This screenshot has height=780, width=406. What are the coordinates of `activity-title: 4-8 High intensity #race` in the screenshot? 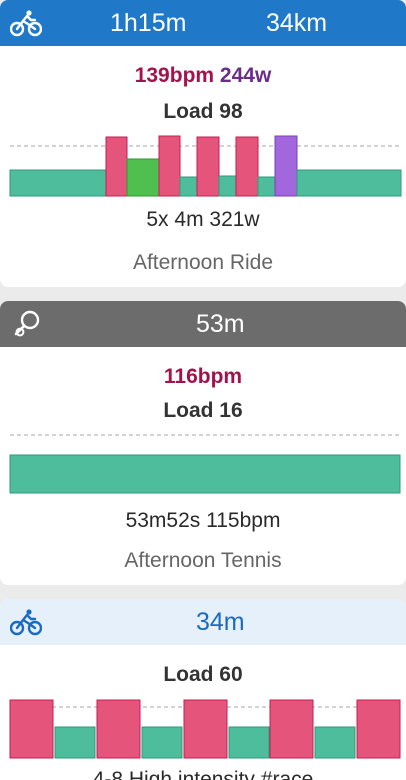 It's located at (203, 774).